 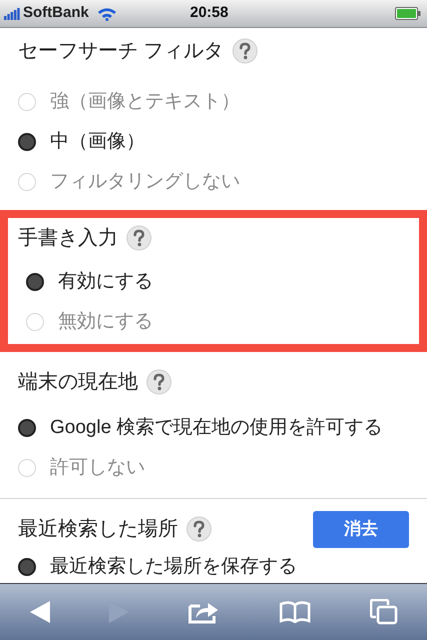 I want to click on back-icon, so click(x=40, y=612).